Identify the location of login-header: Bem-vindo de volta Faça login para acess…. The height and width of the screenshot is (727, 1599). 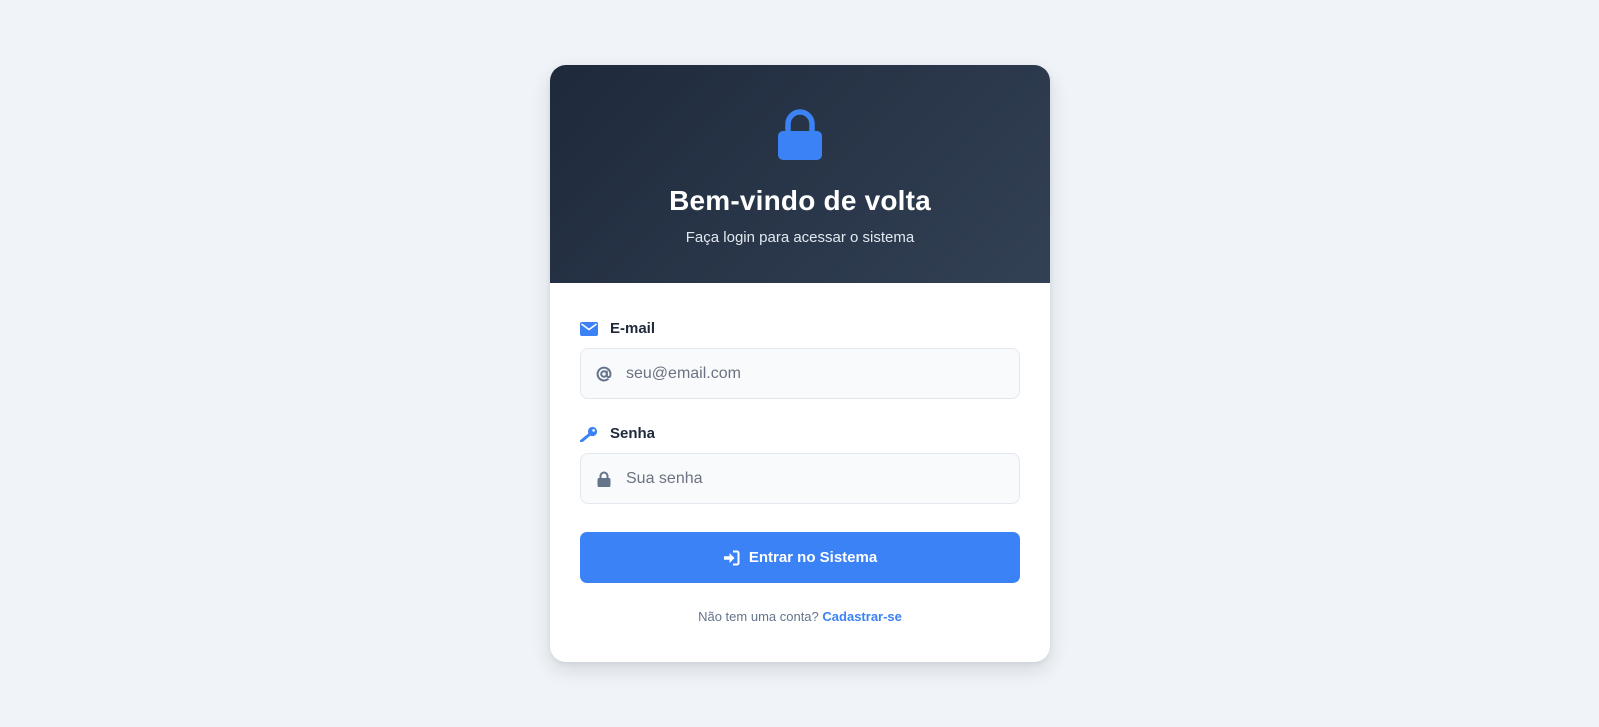
(800, 174).